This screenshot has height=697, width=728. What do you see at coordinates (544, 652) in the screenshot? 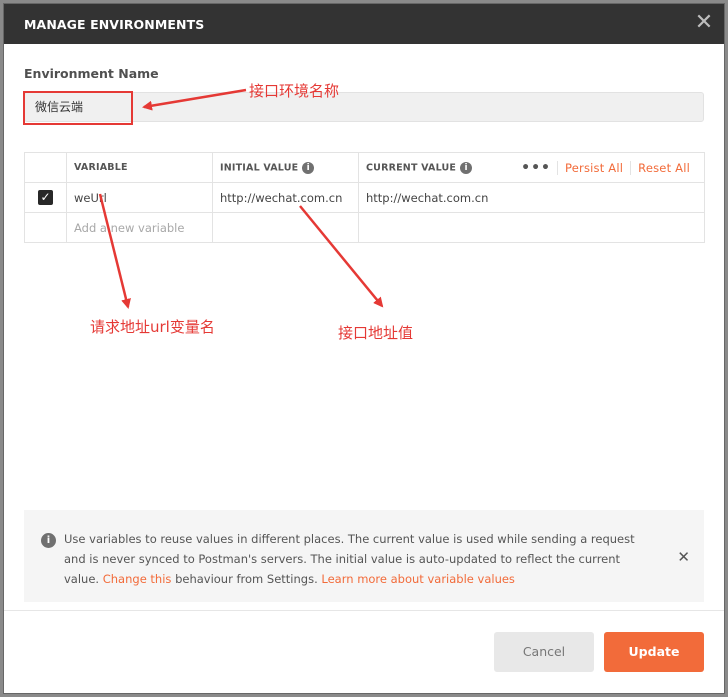
I see `cancel-button: Cancel` at bounding box center [544, 652].